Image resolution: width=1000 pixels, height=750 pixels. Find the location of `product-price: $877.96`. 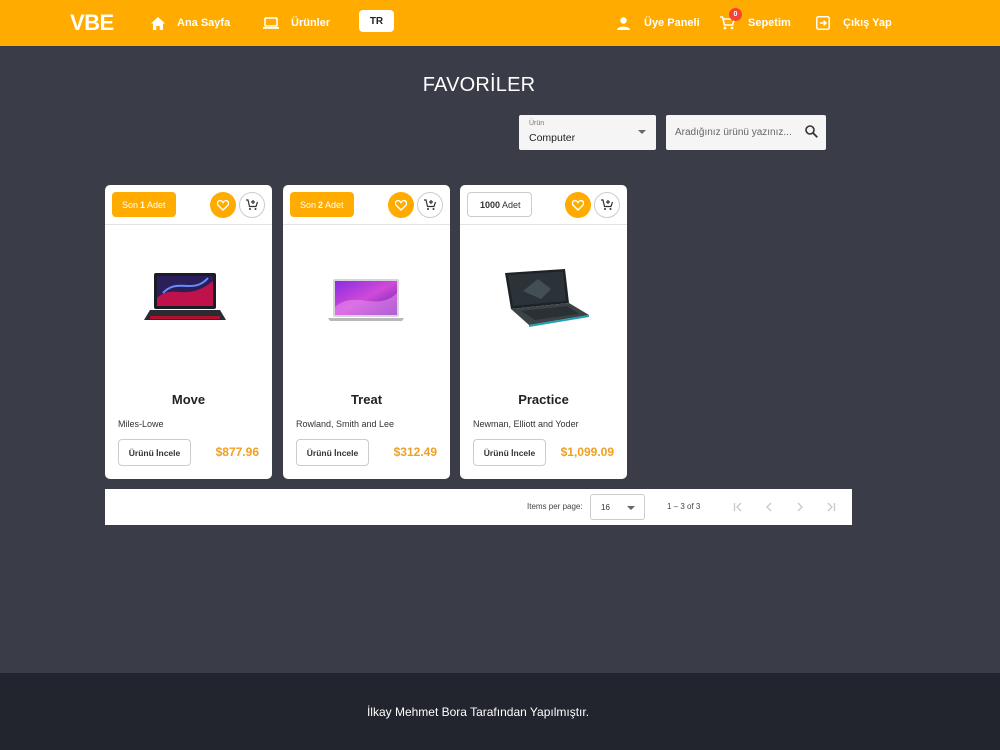

product-price: $877.96 is located at coordinates (237, 452).